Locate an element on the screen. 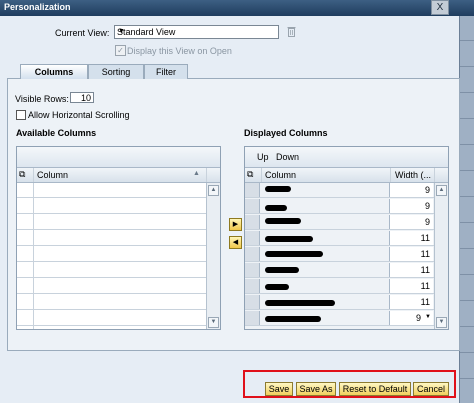 This screenshot has height=403, width=474. displayed-toolbar: Up Down is located at coordinates (346, 157).